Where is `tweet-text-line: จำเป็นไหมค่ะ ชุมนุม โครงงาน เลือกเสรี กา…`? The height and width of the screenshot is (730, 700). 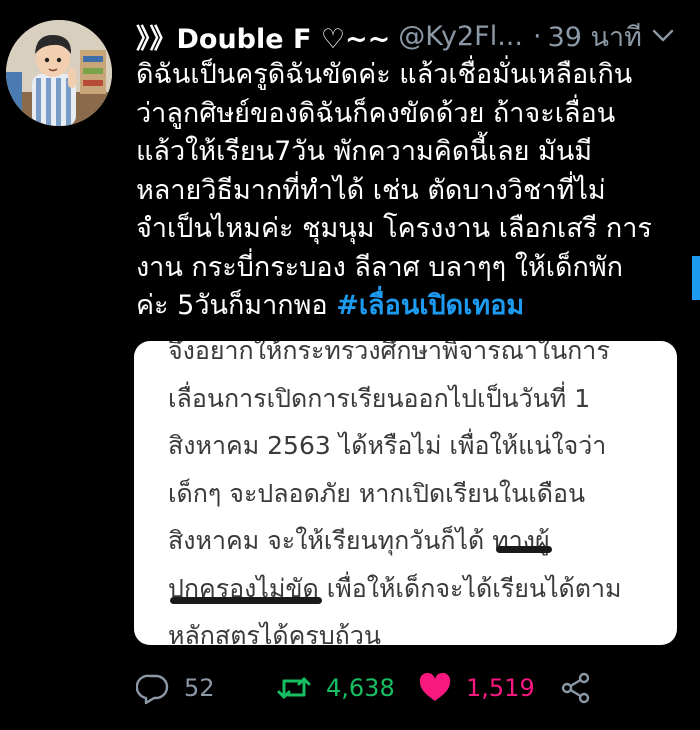
tweet-text-line: จำเป็นไหมค่ะ ชุมนุม โครงงาน เลือกเสรี กา… is located at coordinates (394, 228).